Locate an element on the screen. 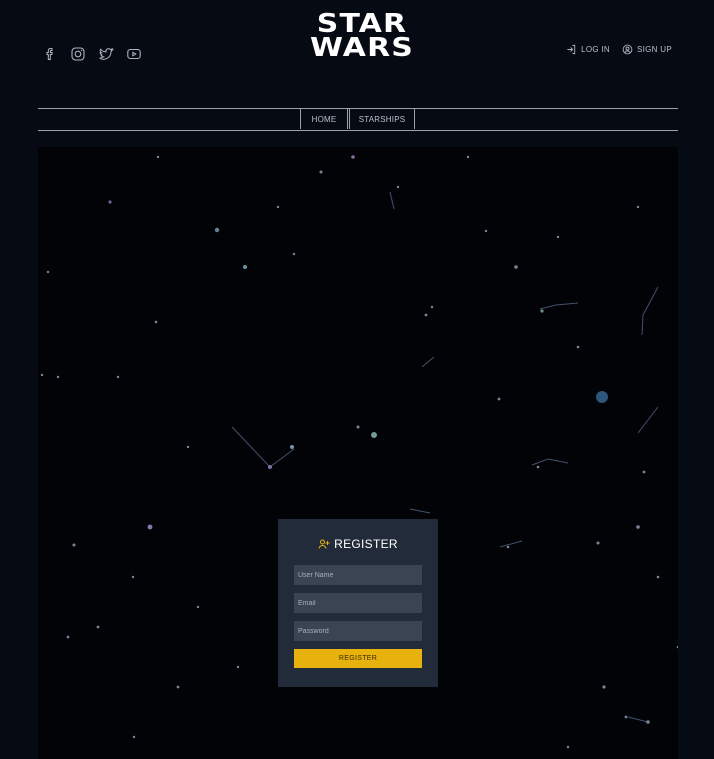  nav-item-home: HOME is located at coordinates (324, 119).